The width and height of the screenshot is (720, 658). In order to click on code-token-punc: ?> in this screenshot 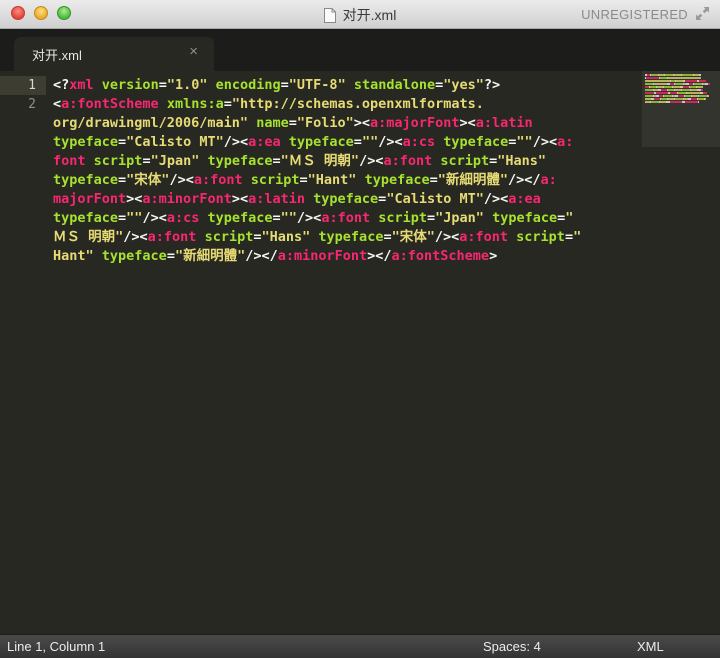, I will do `click(492, 85)`.